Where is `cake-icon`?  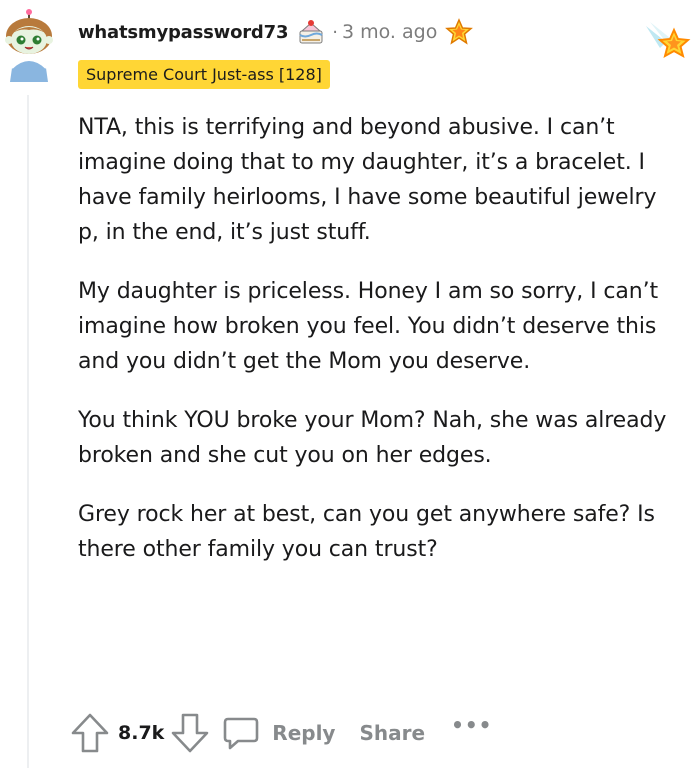
cake-icon is located at coordinates (311, 32).